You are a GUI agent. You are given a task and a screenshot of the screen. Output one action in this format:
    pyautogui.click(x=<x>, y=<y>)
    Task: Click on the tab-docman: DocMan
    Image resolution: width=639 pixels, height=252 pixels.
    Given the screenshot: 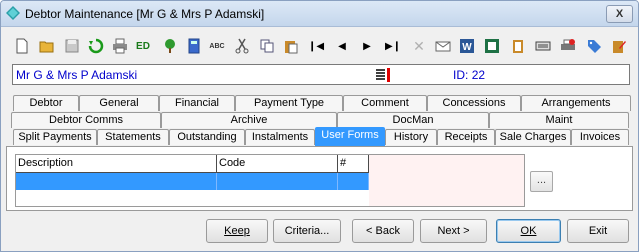 What is the action you would take?
    pyautogui.click(x=413, y=120)
    